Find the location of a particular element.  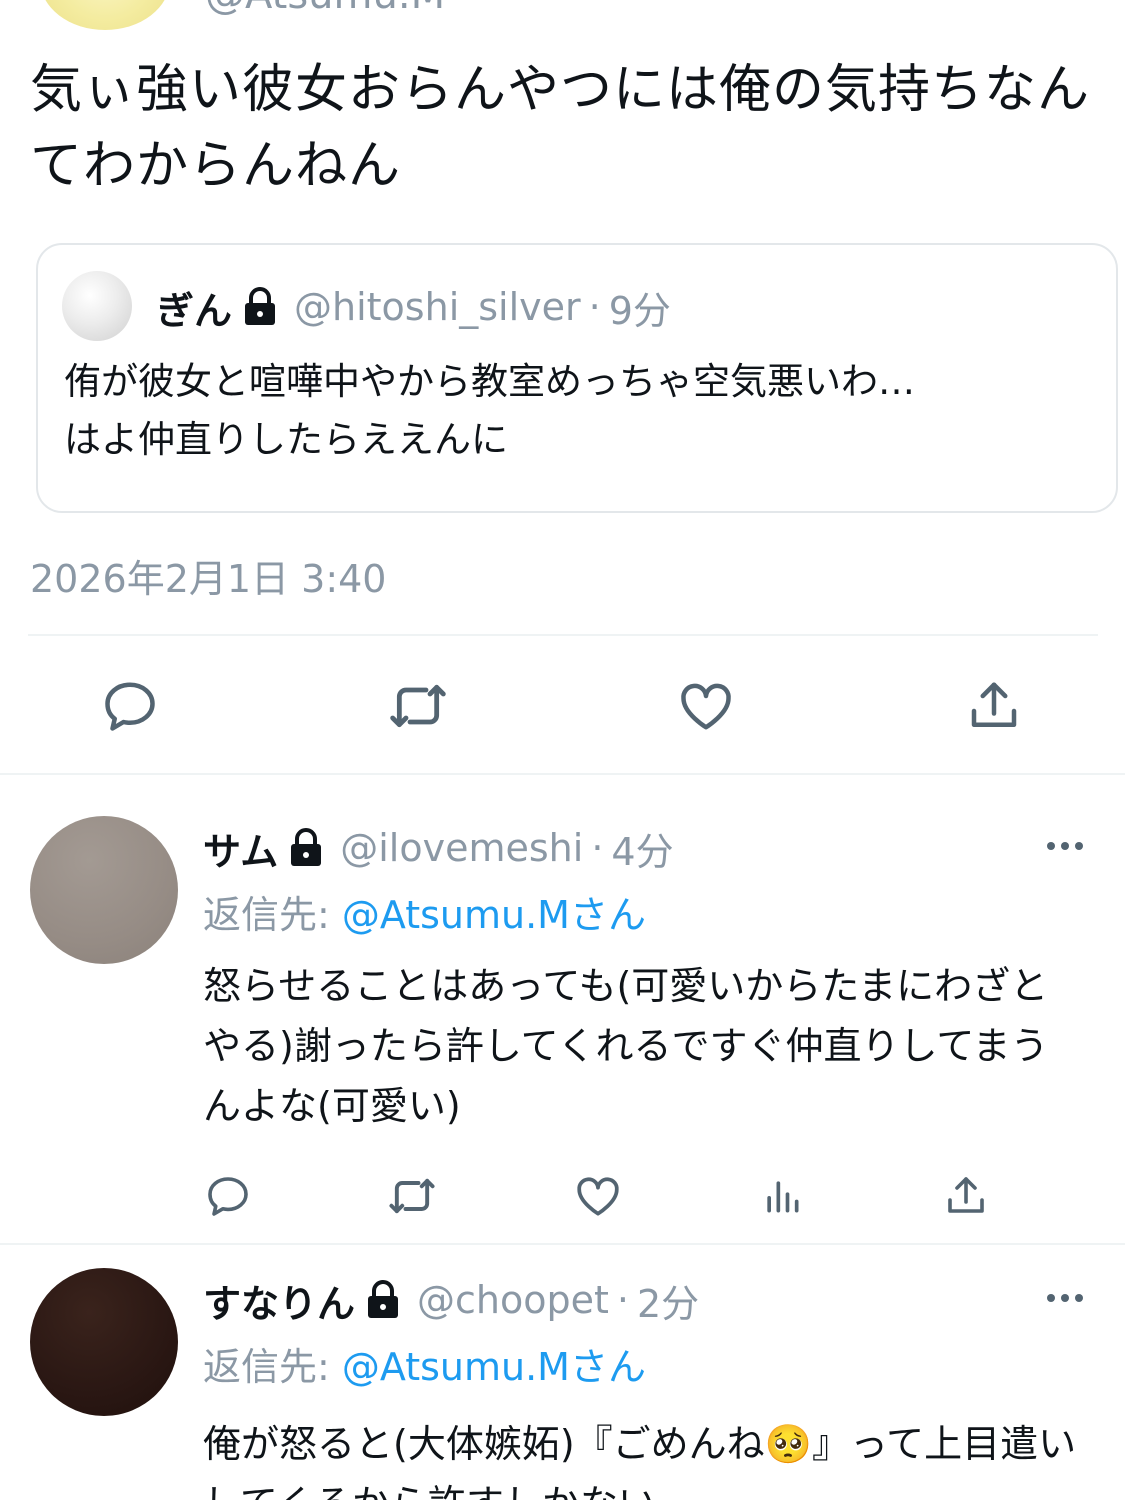

quoted-tweet-time: 9分 is located at coordinates (639, 310).